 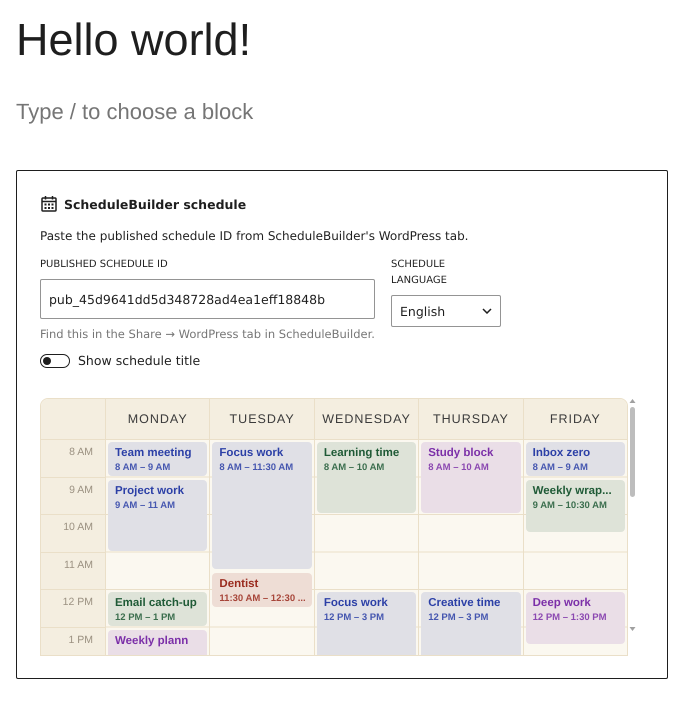 I want to click on page-heading: Hello world!, so click(x=134, y=40).